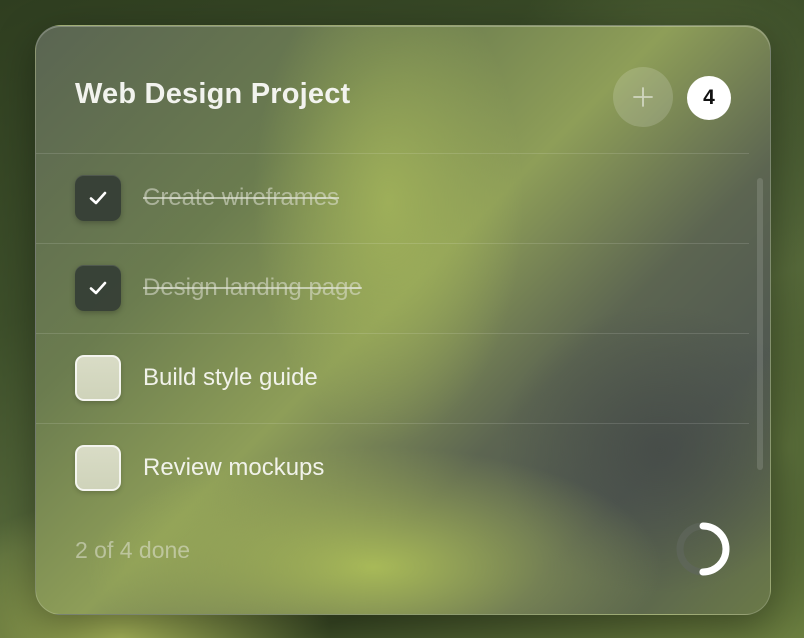  Describe the element at coordinates (392, 198) in the screenshot. I see `task-row: Create wireframes` at that location.